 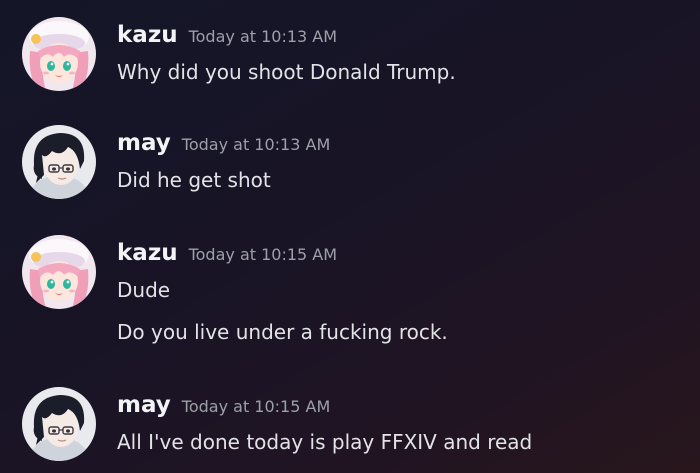 What do you see at coordinates (286, 72) in the screenshot?
I see `message-text: Why did you shoot Donald Trump.` at bounding box center [286, 72].